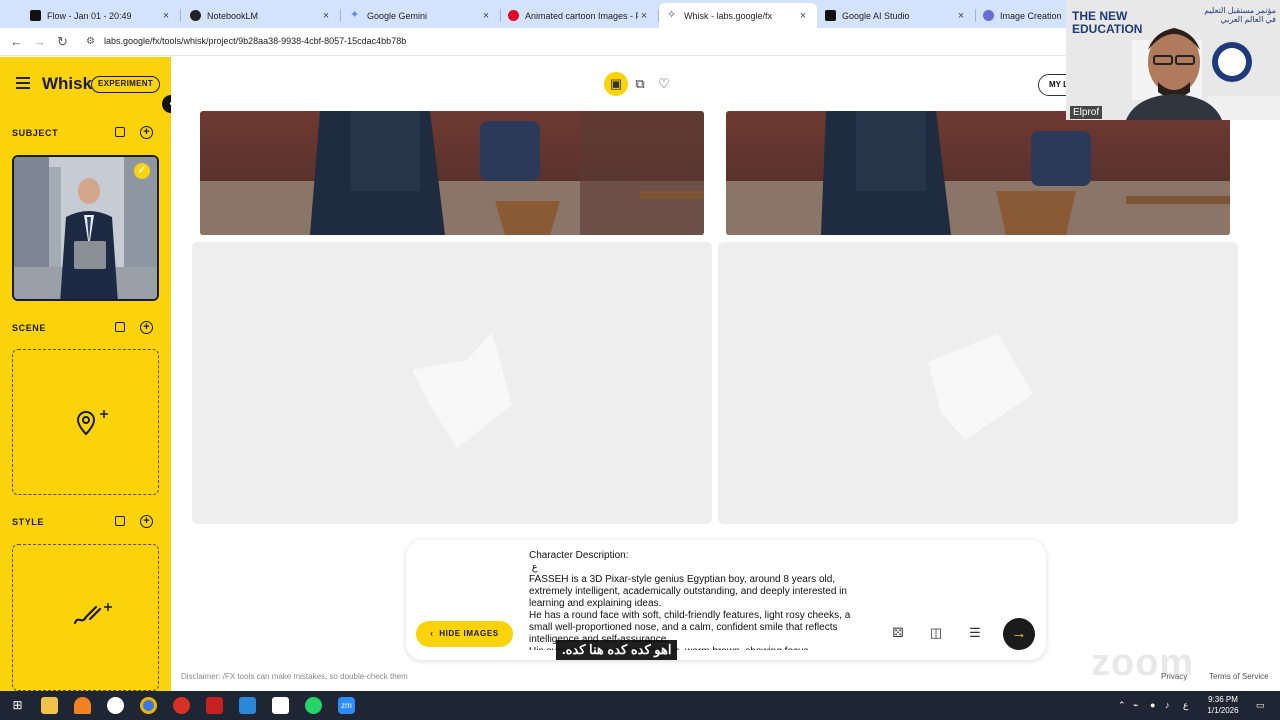 Image resolution: width=1280 pixels, height=720 pixels. Describe the element at coordinates (313, 705) in the screenshot. I see `whatsapp-icon` at that location.